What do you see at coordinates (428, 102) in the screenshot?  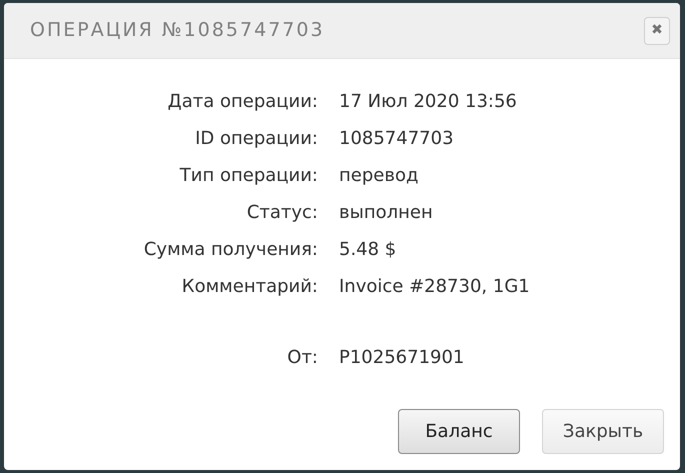 I see `field-value: 17 Июл 2020 13:56` at bounding box center [428, 102].